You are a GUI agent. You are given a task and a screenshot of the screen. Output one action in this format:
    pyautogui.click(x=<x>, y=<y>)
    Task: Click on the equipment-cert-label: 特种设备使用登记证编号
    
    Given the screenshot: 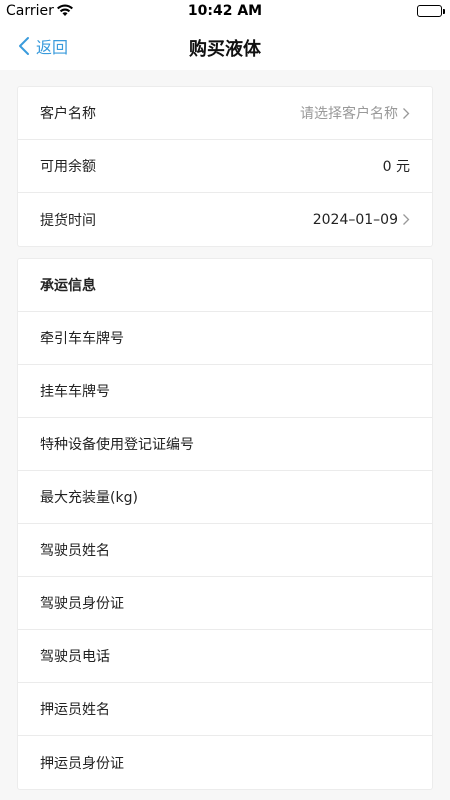 What is the action you would take?
    pyautogui.click(x=117, y=445)
    